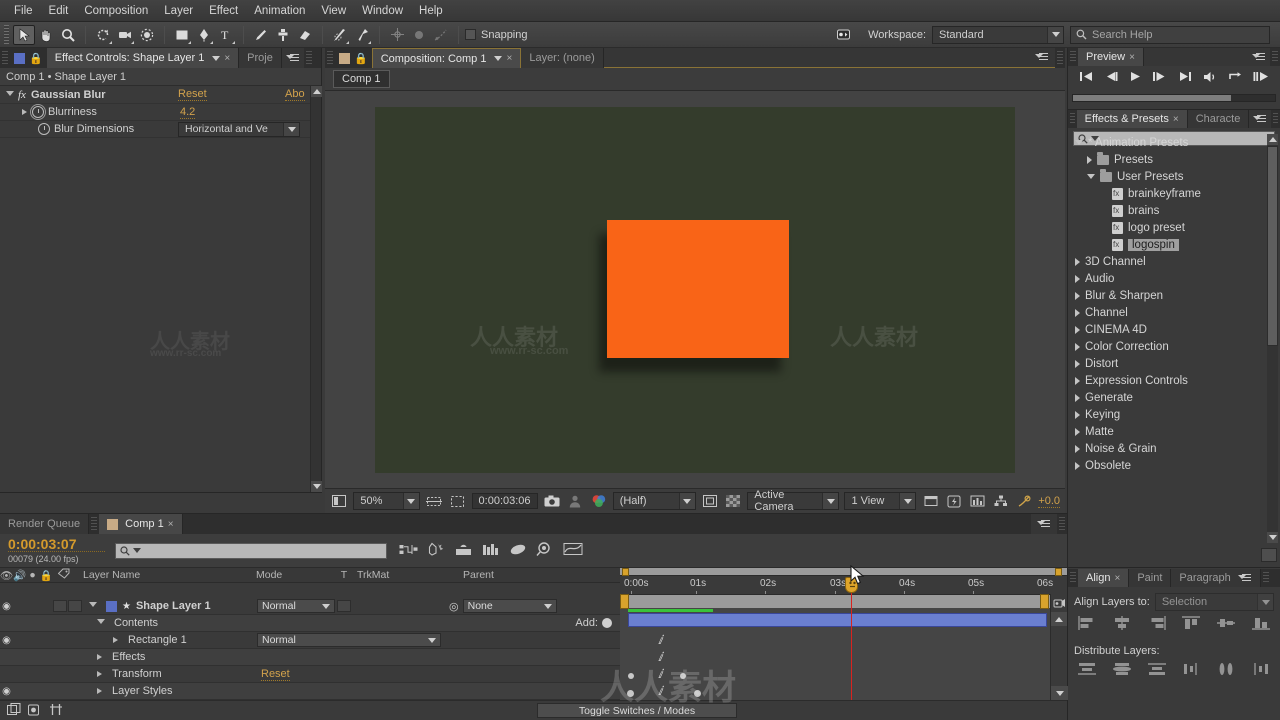 The image size is (1280, 720). I want to click on work-area-start-handle, so click(625, 572).